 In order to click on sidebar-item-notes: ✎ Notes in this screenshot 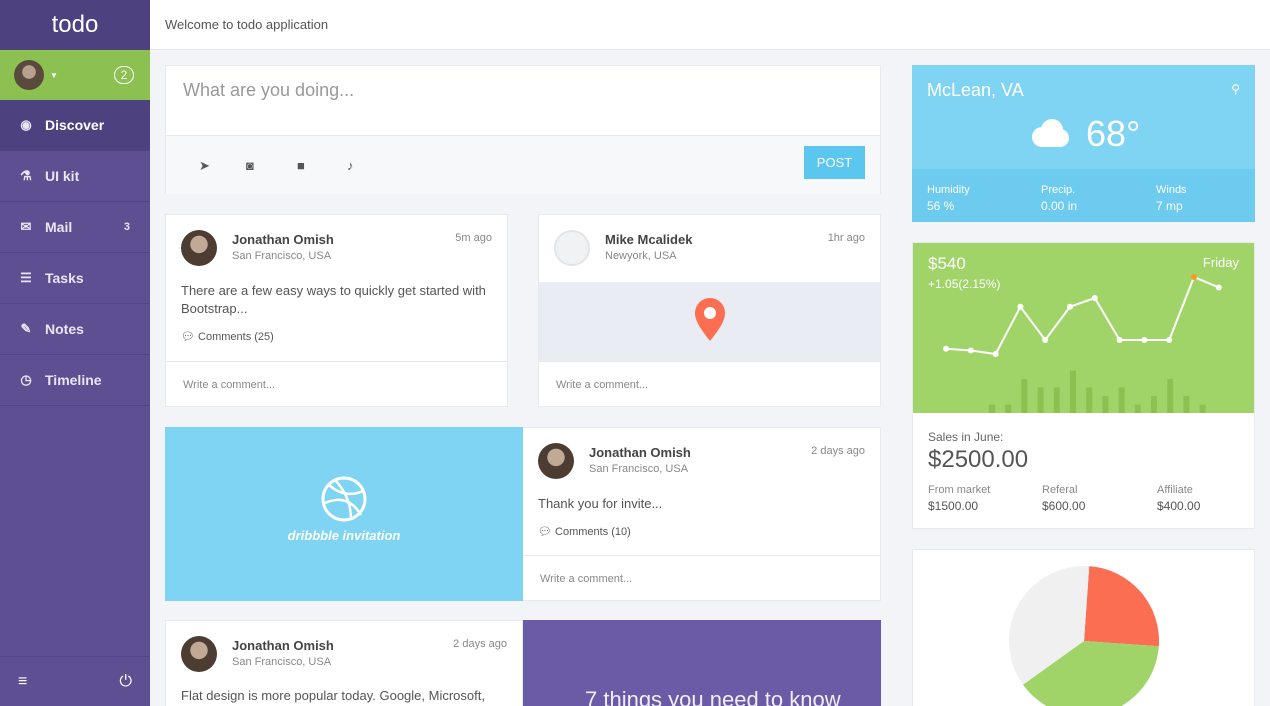, I will do `click(75, 329)`.